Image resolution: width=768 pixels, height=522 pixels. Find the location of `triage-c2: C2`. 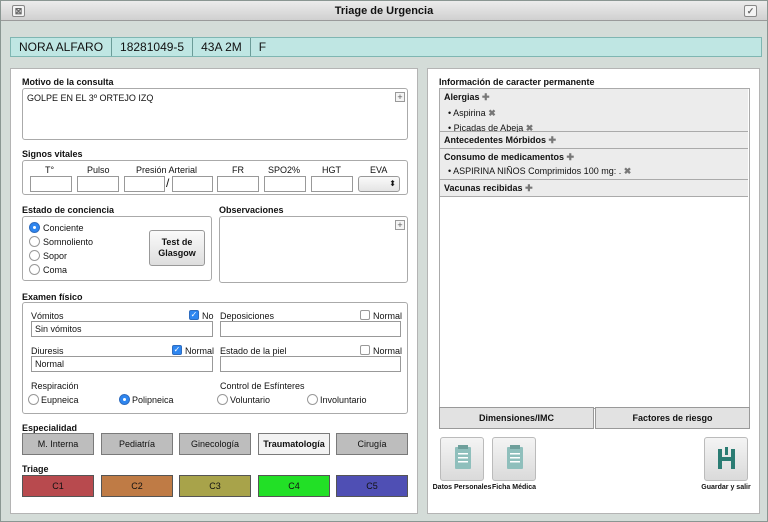

triage-c2: C2 is located at coordinates (137, 486).